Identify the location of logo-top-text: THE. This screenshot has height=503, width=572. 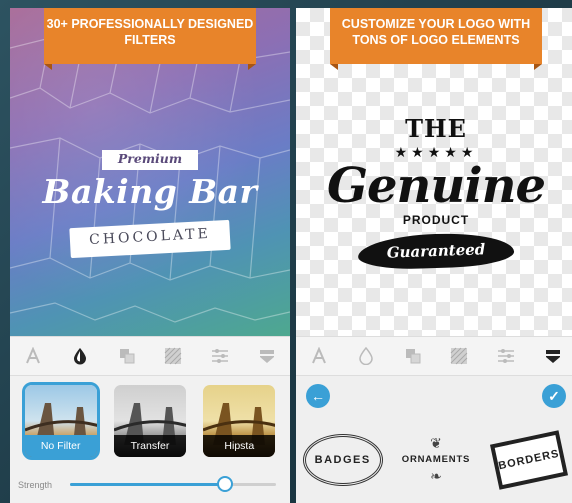
(436, 128).